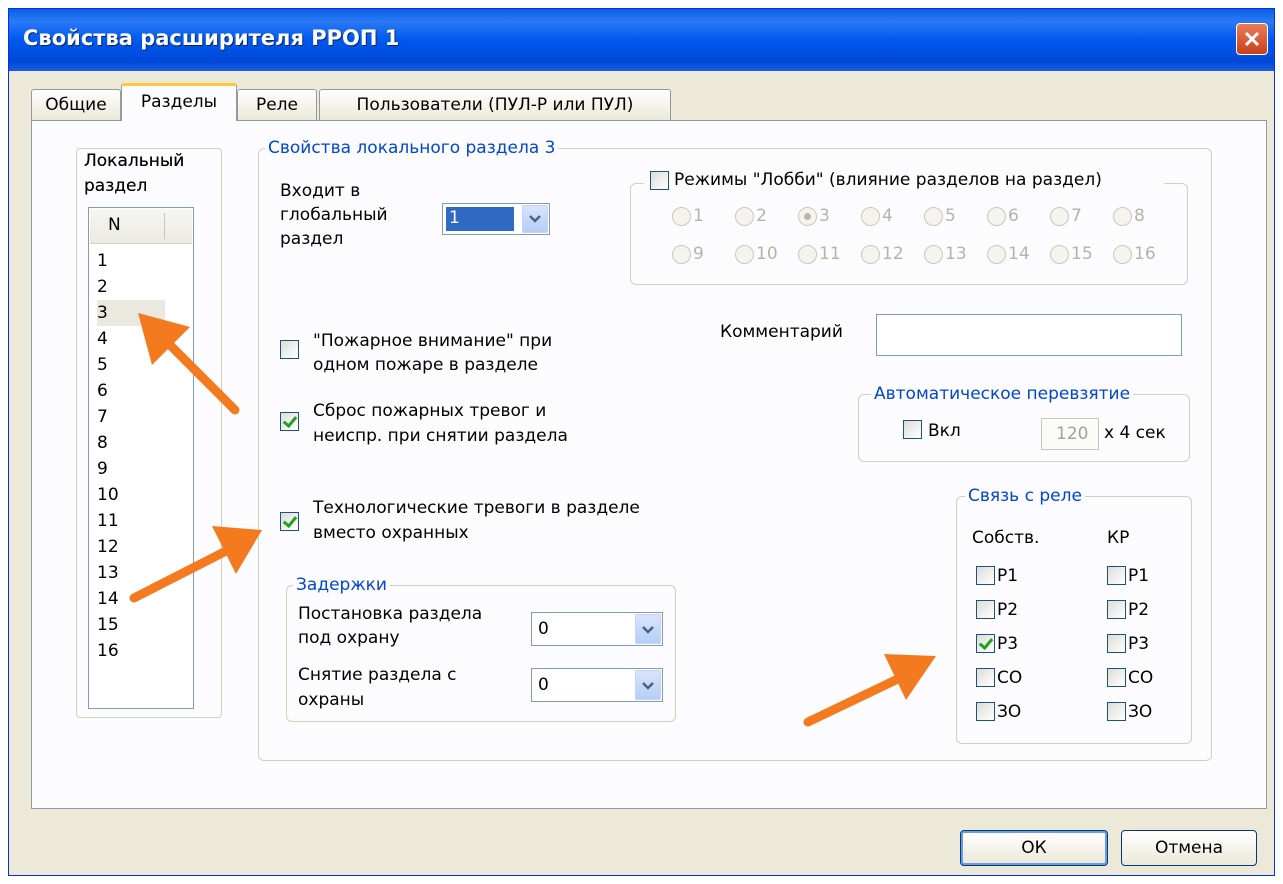  I want to click on lobby-radio-label: 2, so click(761, 216).